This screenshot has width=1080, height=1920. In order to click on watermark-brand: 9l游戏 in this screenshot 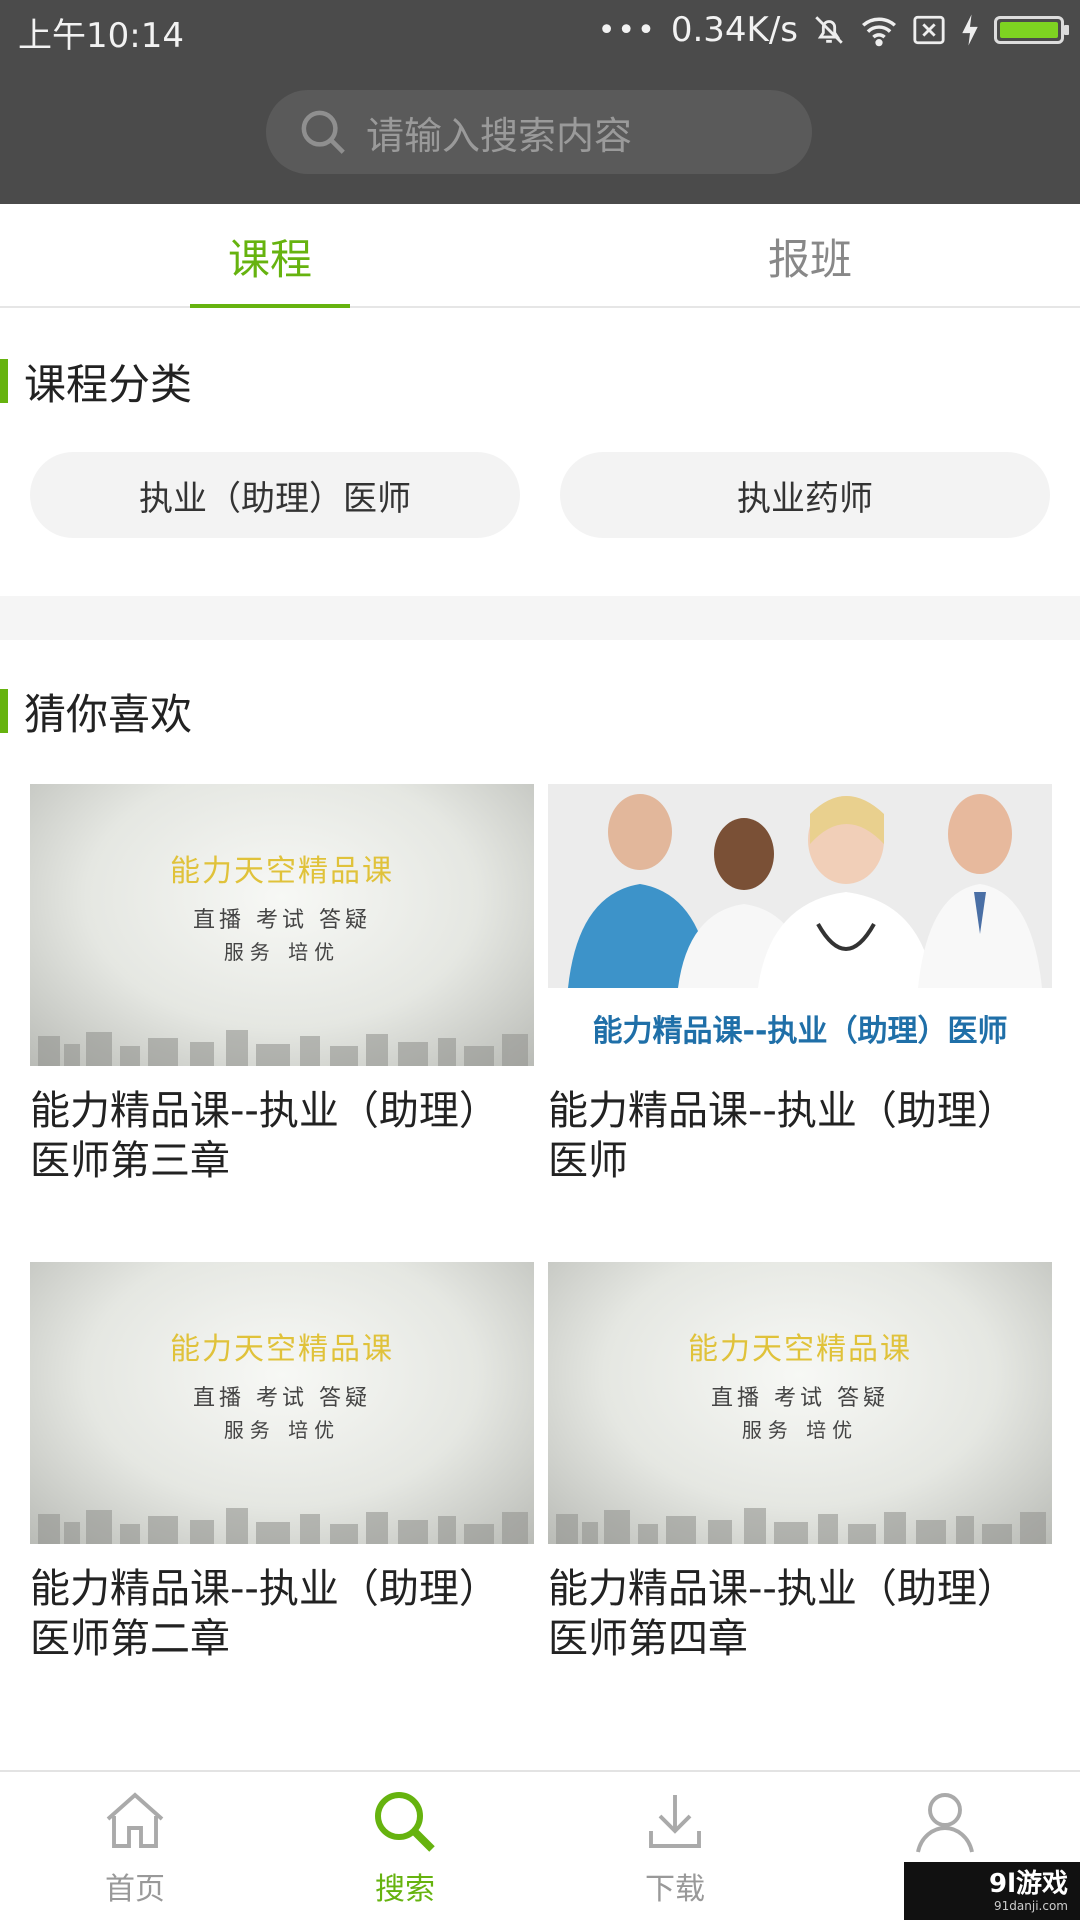, I will do `click(1028, 1884)`.